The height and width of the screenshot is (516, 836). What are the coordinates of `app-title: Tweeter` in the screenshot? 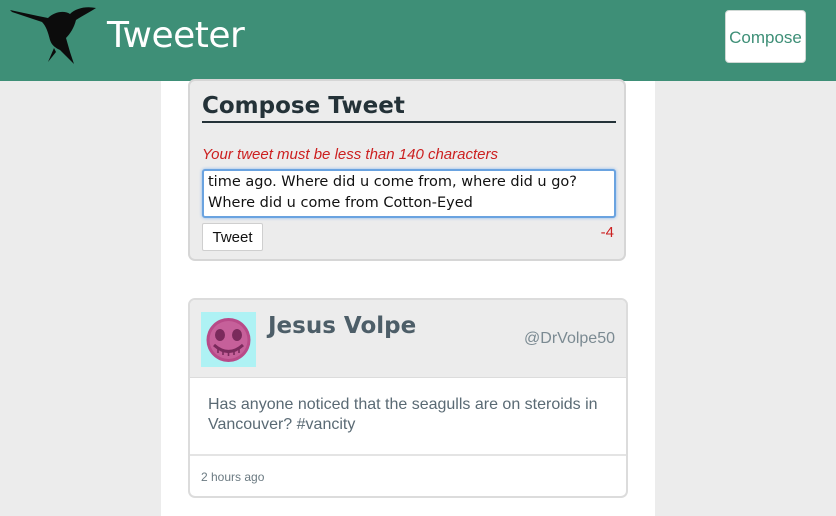 It's located at (176, 35).